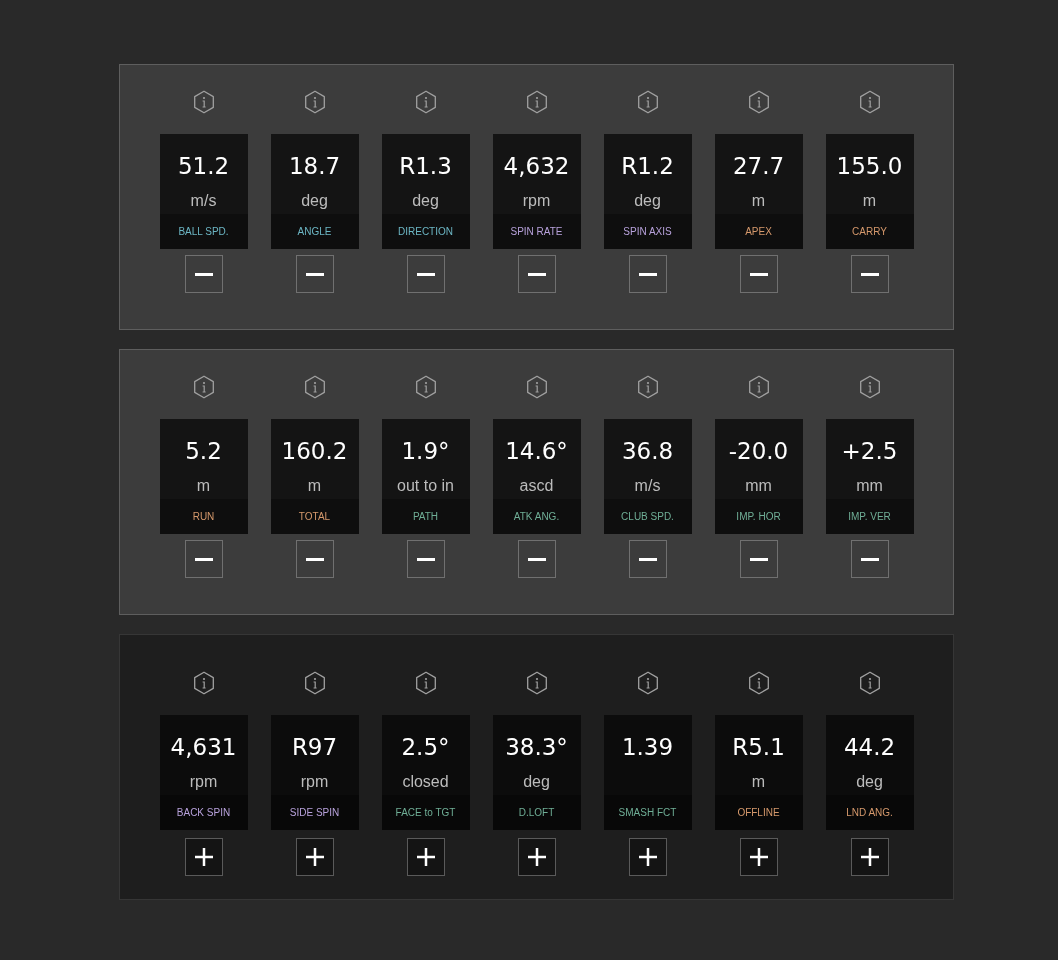 Image resolution: width=1058 pixels, height=960 pixels. What do you see at coordinates (425, 166) in the screenshot?
I see `metric-value: R1.3` at bounding box center [425, 166].